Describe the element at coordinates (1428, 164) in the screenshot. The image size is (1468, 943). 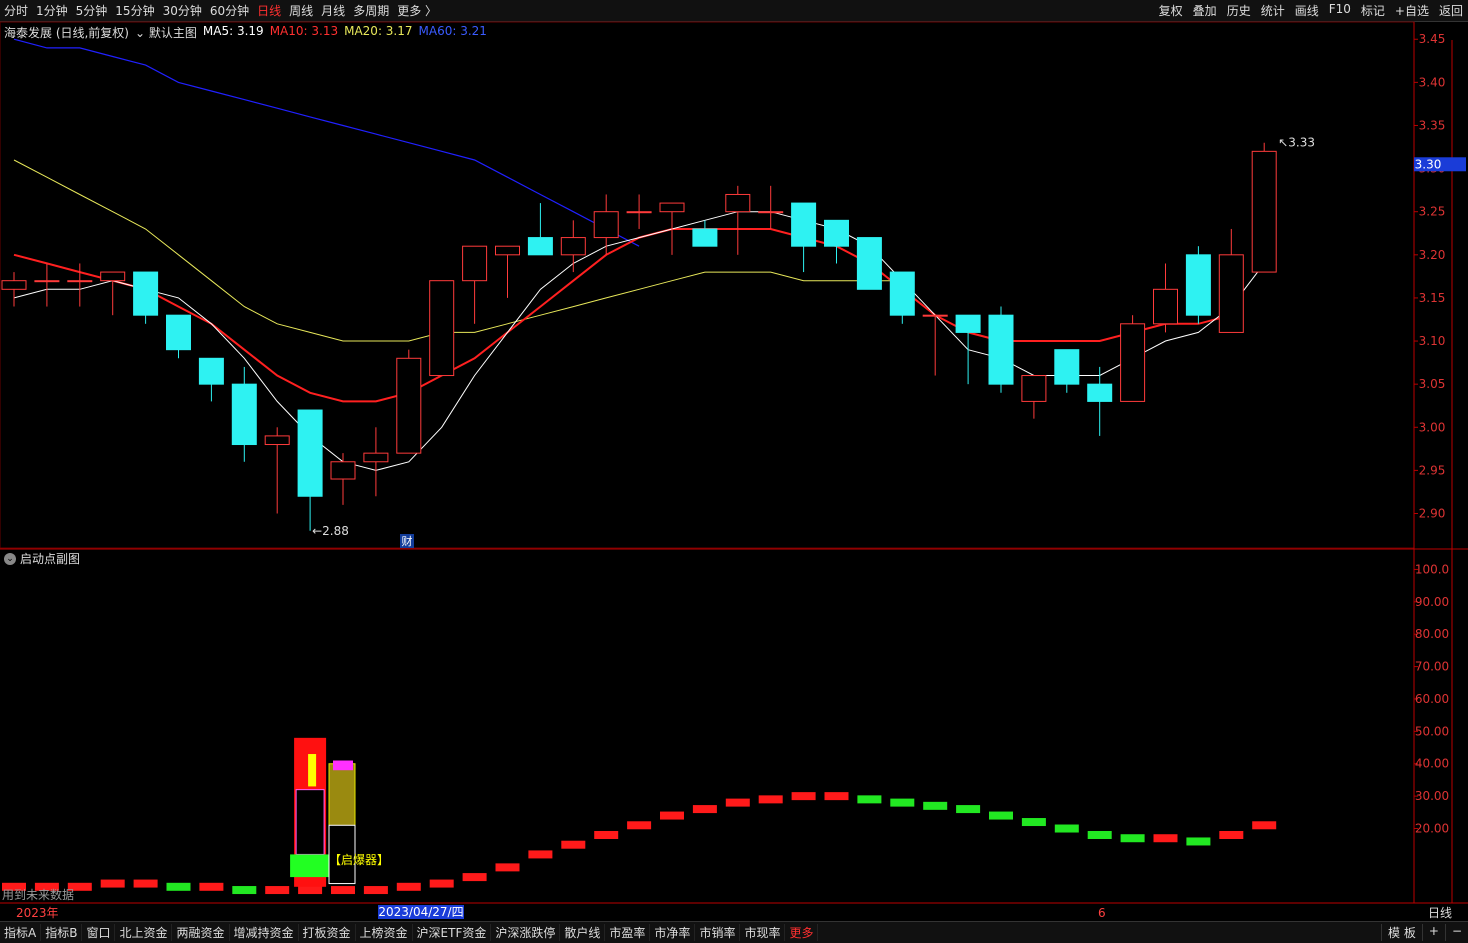
I see `current-price-label: 3.30` at that location.